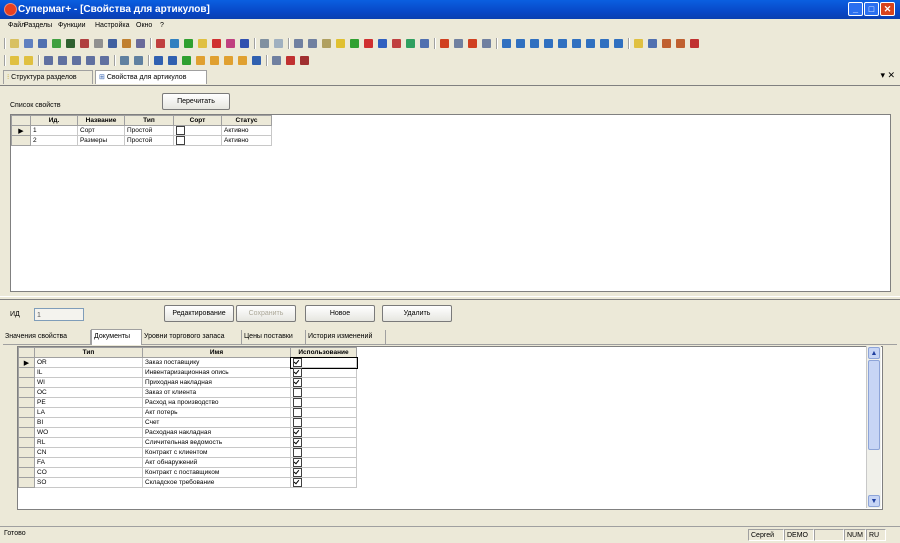 The width and height of the screenshot is (900, 543). What do you see at coordinates (246, 120) in the screenshot?
I see `column-header-status: Статус` at bounding box center [246, 120].